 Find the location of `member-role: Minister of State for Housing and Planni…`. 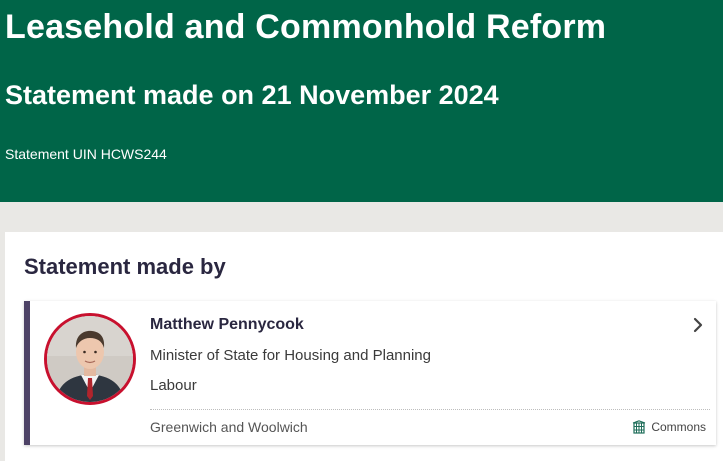

member-role: Minister of State for Housing and Planni… is located at coordinates (290, 355).